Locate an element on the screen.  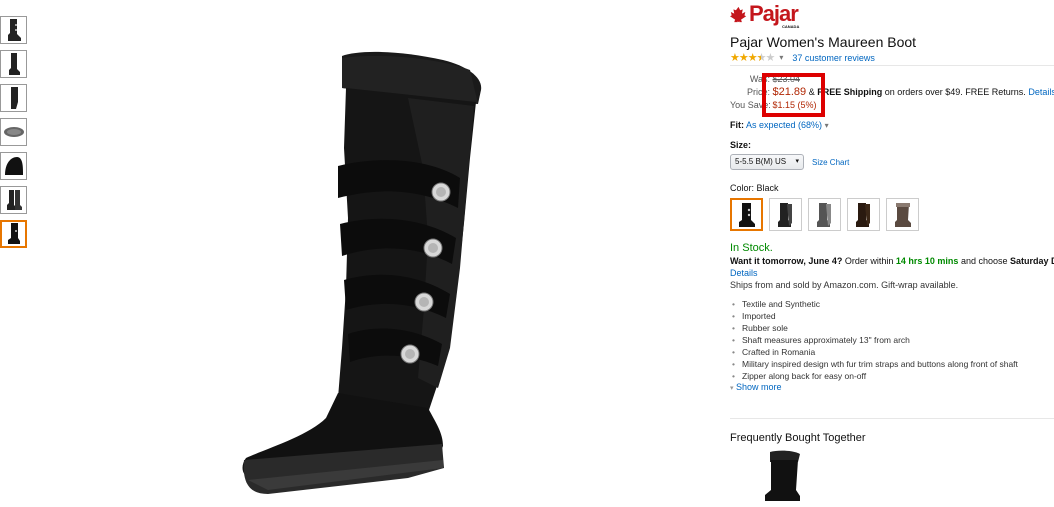
size-chart-link: Size Chart is located at coordinates (830, 162).